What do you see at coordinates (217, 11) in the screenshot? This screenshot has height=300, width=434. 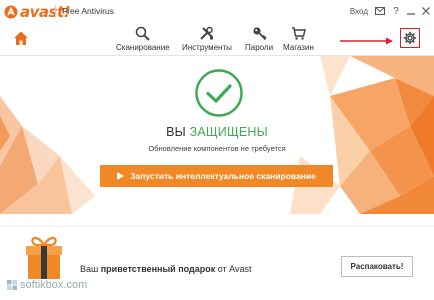 I see `title-bar: avast! Free Antivirus Вход ?` at bounding box center [217, 11].